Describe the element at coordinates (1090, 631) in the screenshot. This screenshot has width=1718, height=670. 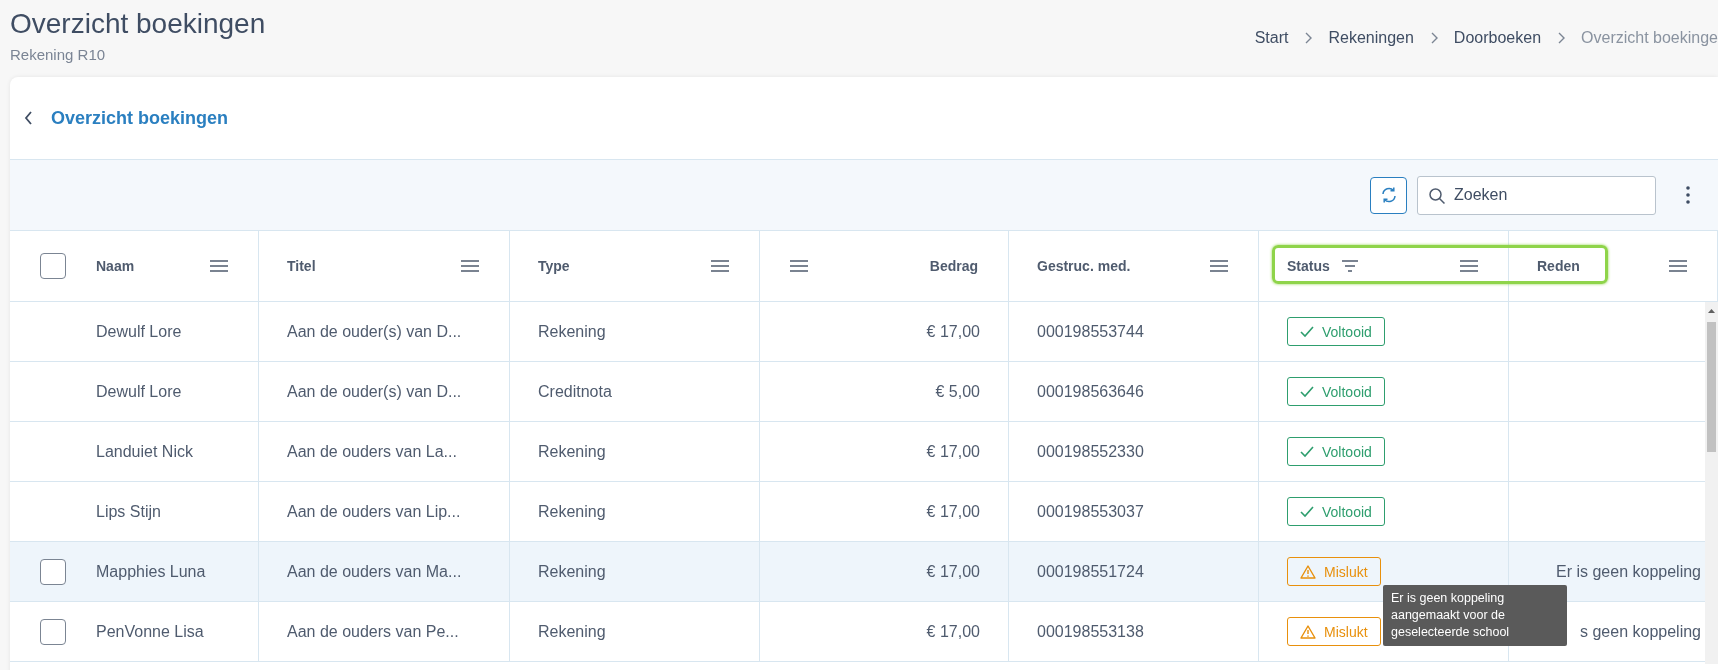
I see `table-cell: 000198553138` at that location.